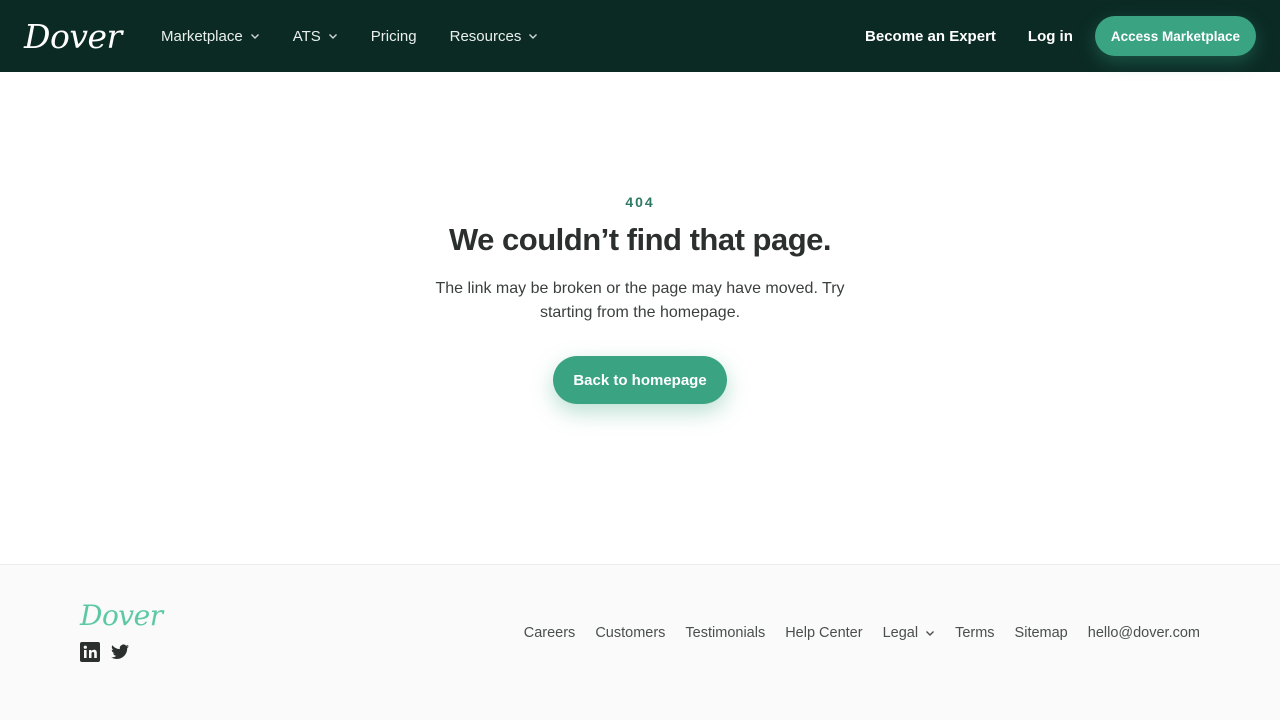 Image resolution: width=1280 pixels, height=720 pixels. What do you see at coordinates (823, 633) in the screenshot?
I see `footer-link-help-center: Help Center` at bounding box center [823, 633].